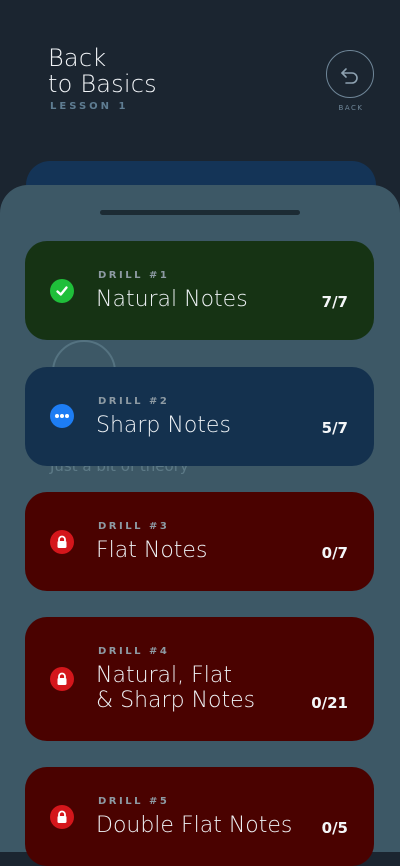  I want to click on drill-card-1: DRILL #1 Natural Notes 7/7, so click(199, 290).